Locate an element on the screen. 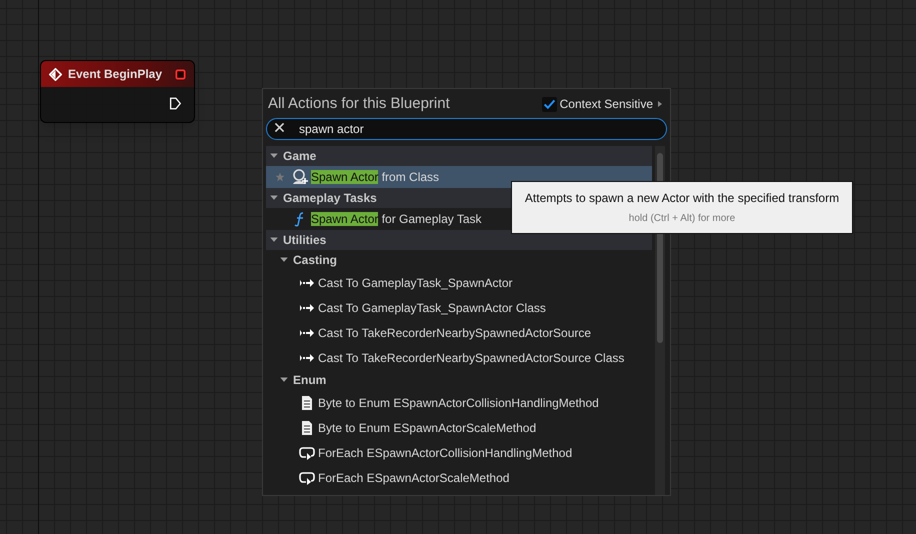  expand-arrow-icon is located at coordinates (660, 104).